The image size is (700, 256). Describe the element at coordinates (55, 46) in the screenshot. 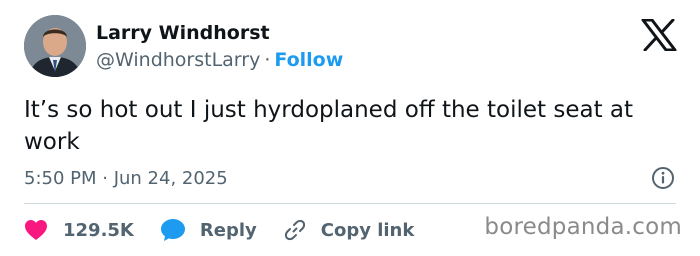

I see `avatar` at that location.